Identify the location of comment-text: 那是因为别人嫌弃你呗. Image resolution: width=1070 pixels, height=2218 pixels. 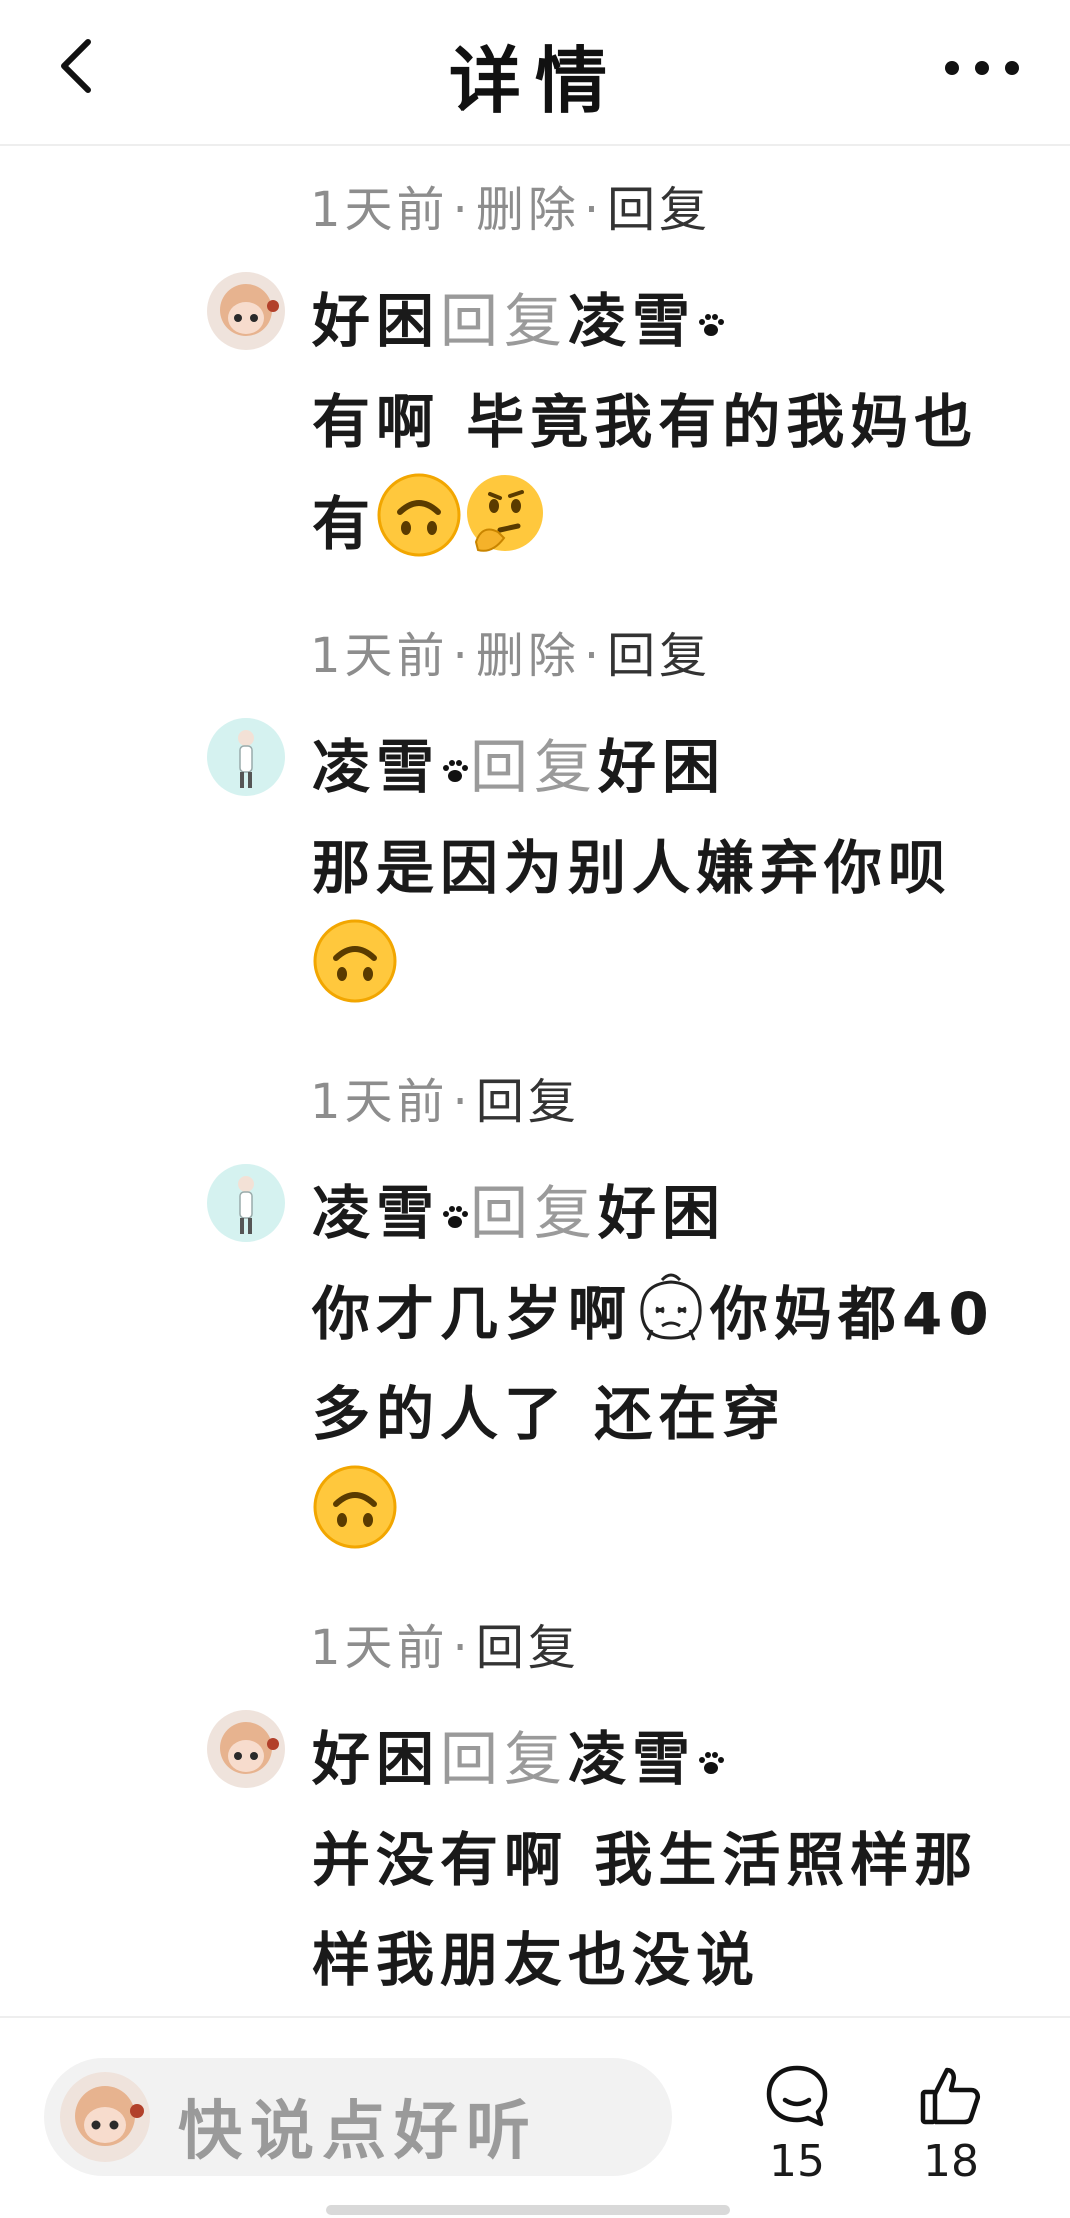
(672, 919).